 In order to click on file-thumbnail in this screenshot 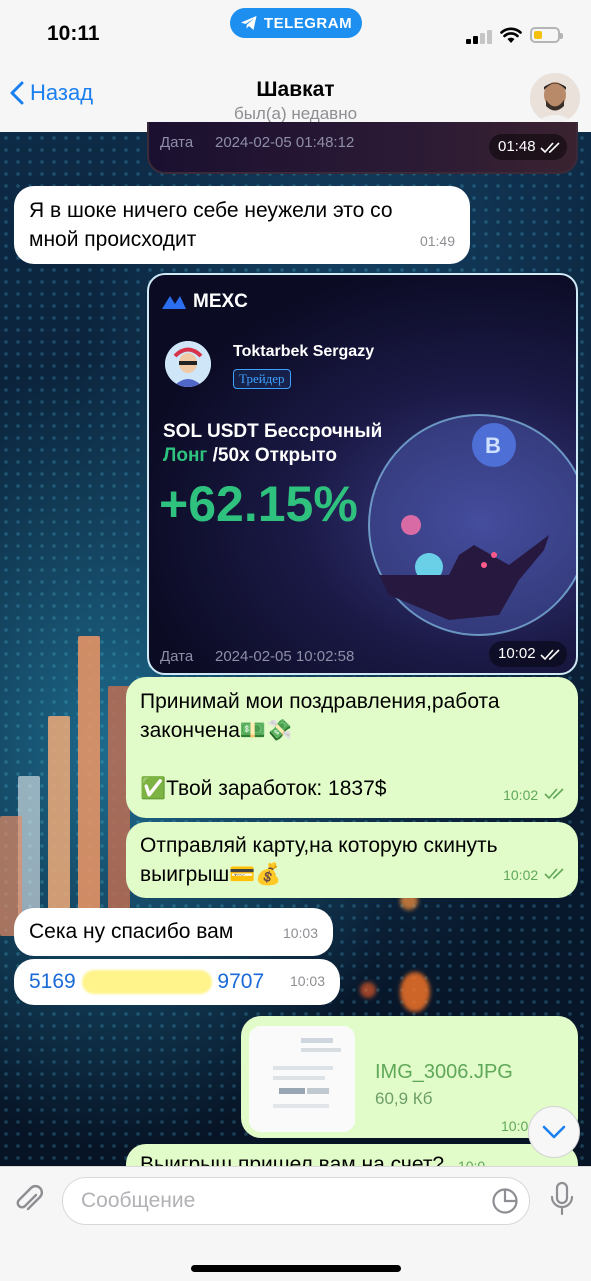, I will do `click(302, 1079)`.